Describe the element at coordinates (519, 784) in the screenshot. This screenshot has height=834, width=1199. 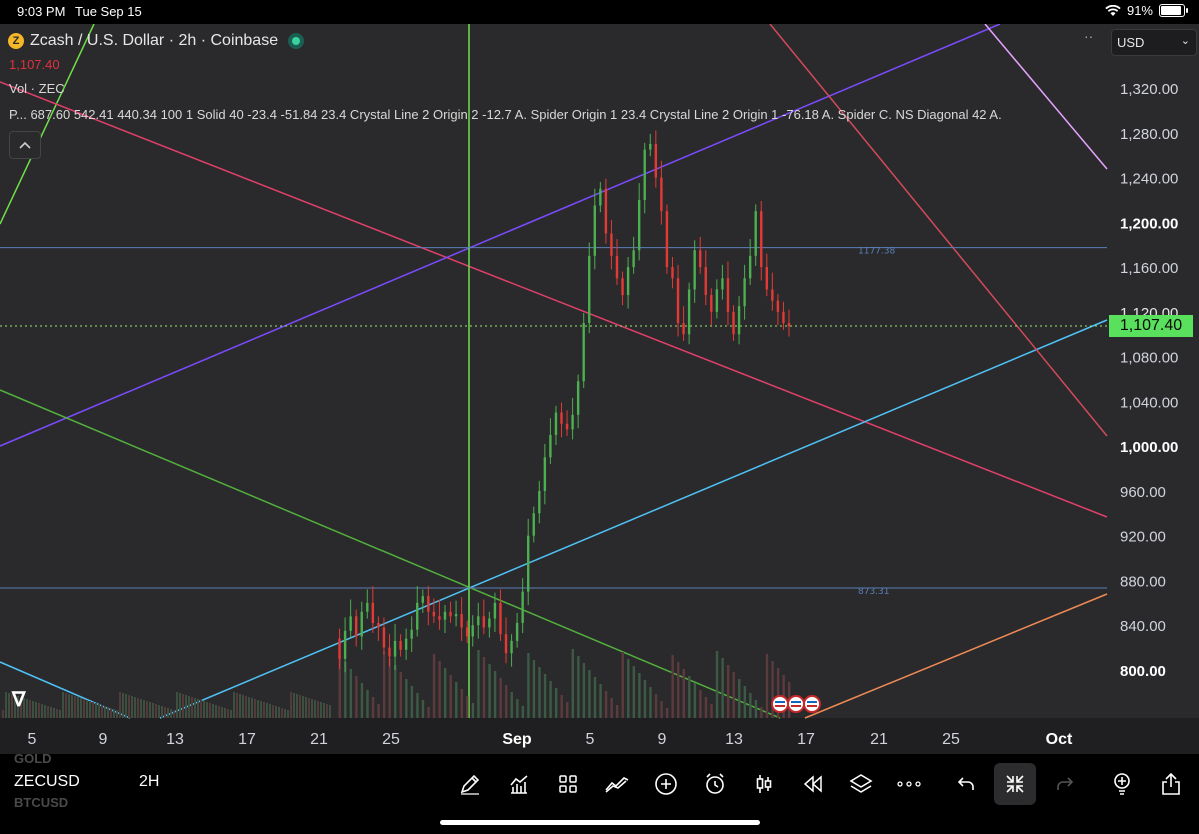
I see `indicators-button` at that location.